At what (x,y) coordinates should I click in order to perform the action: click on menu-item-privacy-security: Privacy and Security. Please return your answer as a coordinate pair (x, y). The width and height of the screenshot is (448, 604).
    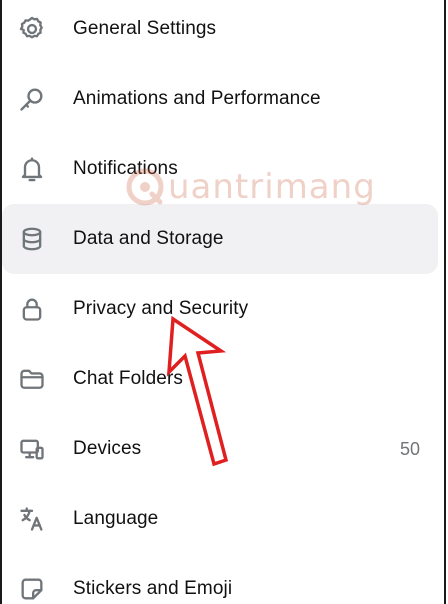
    Looking at the image, I should click on (223, 309).